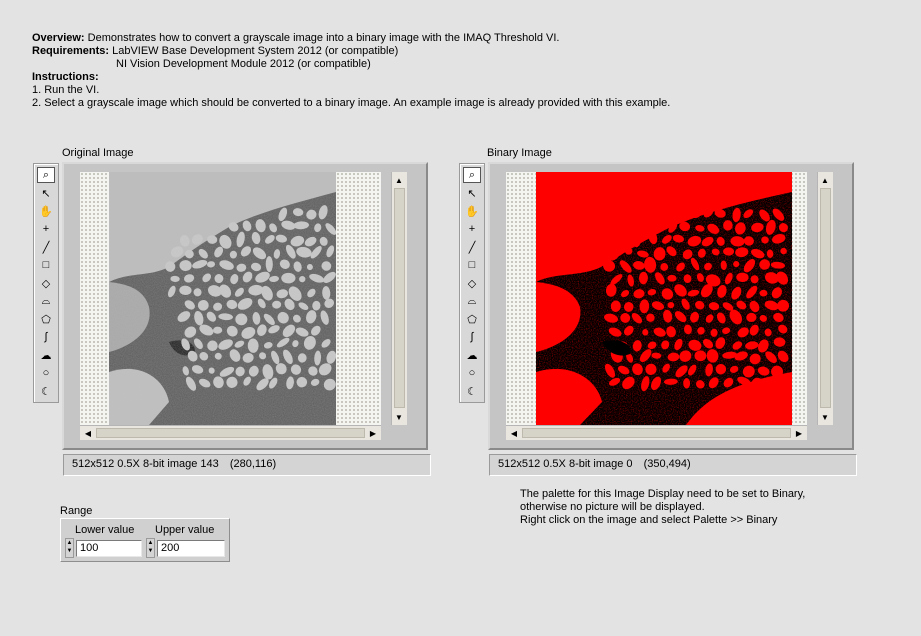  Describe the element at coordinates (612, 507) in the screenshot. I see `note-line: otherwise no picture will be displayed.` at that location.